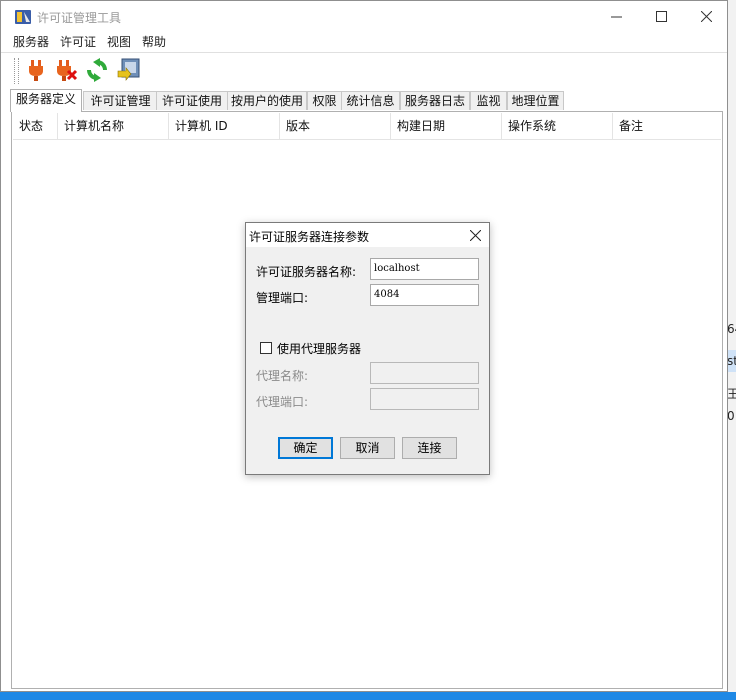 The height and width of the screenshot is (700, 736). What do you see at coordinates (79, 18) in the screenshot?
I see `window-title: 许可证管理工具` at bounding box center [79, 18].